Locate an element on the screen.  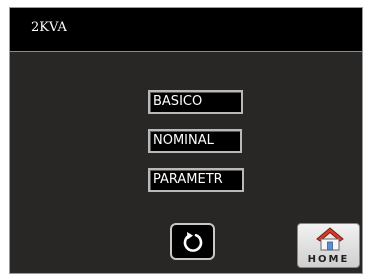
parametr-button: PARAMETR is located at coordinates (196, 180).